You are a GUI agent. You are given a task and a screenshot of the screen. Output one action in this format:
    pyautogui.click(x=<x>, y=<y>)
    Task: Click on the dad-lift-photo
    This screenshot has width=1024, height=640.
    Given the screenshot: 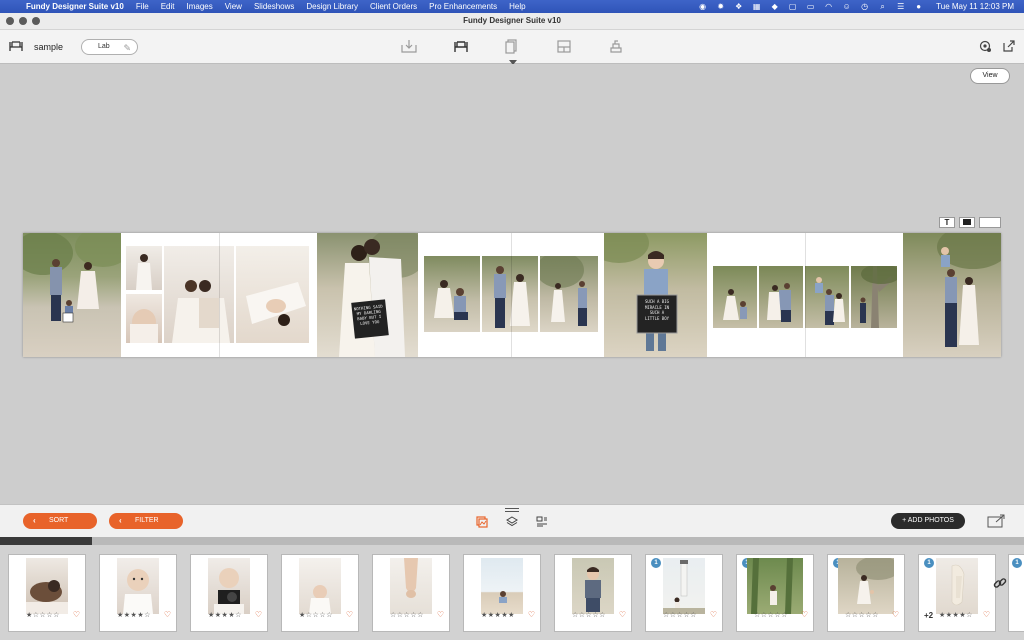 What is the action you would take?
    pyautogui.click(x=827, y=297)
    